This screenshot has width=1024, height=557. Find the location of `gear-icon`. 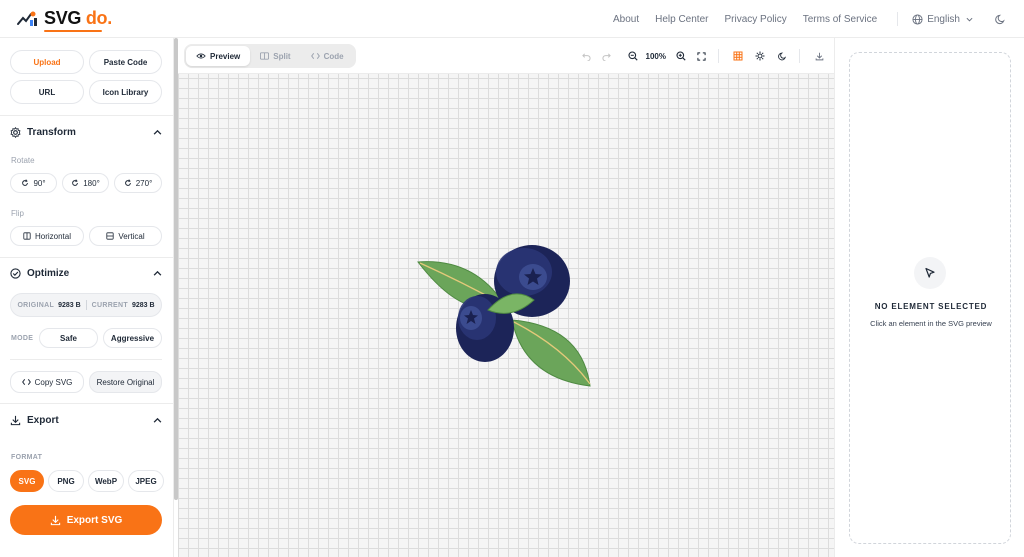

gear-icon is located at coordinates (15, 132).